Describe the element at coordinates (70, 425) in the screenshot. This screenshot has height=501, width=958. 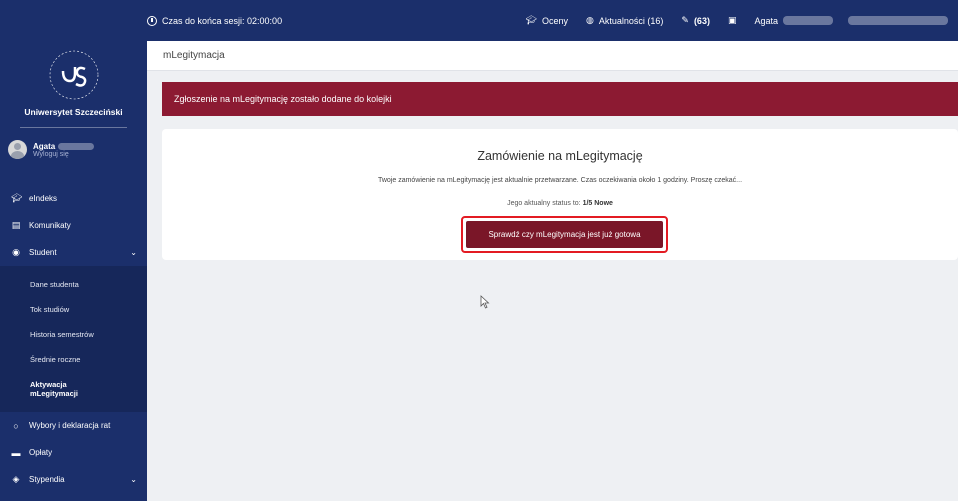
I see `sidebar-item-label: Wybory i deklaracja rat` at that location.